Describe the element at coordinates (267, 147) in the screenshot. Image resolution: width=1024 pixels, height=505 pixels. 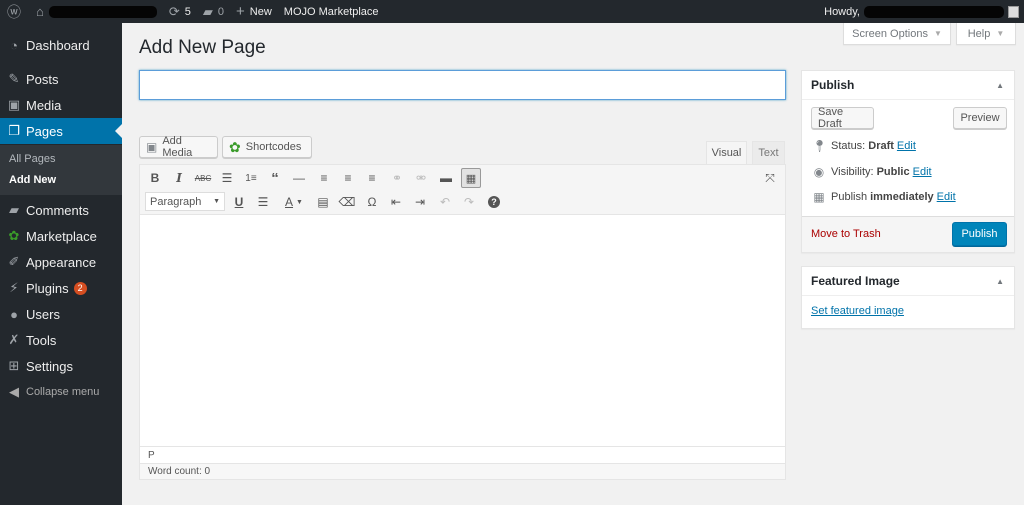
I see `shortcodes-button: ✿ Shortcodes` at that location.